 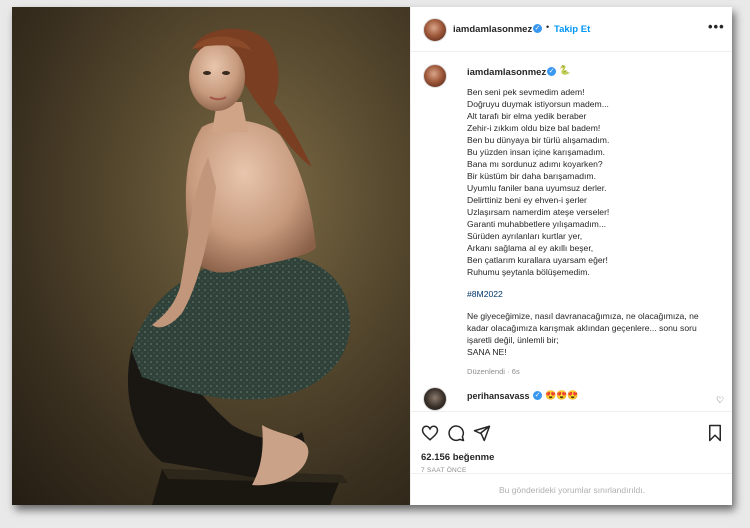 I want to click on follow-button: Takip Et, so click(x=572, y=29).